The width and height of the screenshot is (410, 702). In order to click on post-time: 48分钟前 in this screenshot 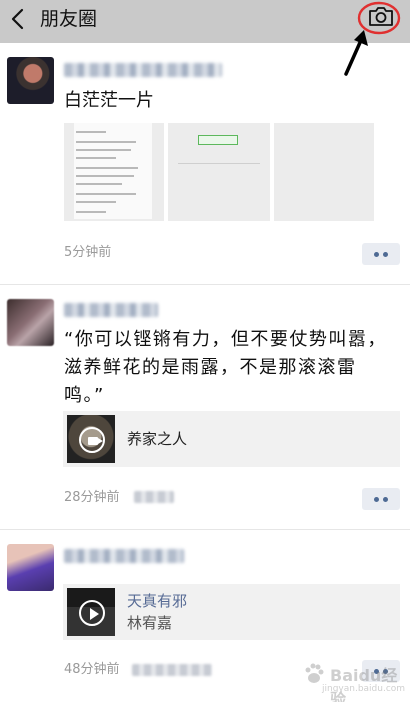, I will do `click(92, 669)`.